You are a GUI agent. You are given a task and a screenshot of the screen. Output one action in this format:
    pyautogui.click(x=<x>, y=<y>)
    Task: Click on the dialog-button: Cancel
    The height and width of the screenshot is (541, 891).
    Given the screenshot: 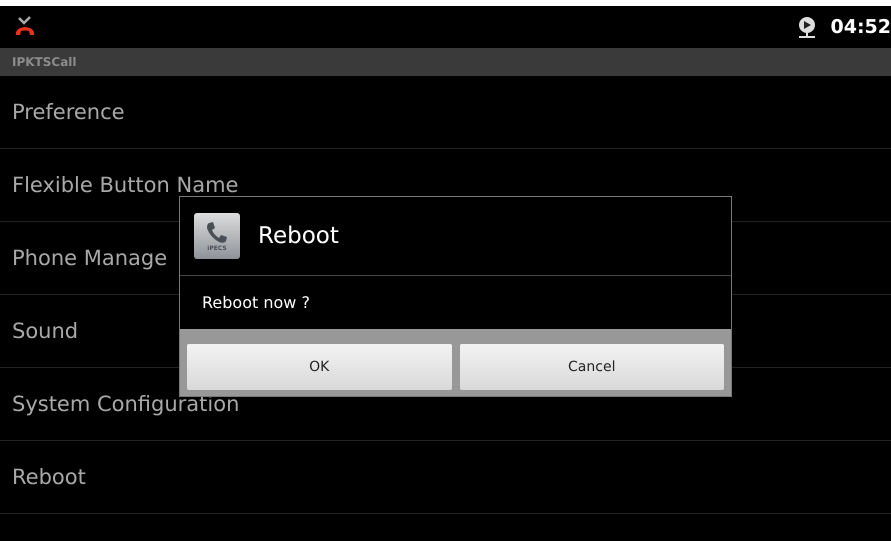 What is the action you would take?
    pyautogui.click(x=592, y=367)
    